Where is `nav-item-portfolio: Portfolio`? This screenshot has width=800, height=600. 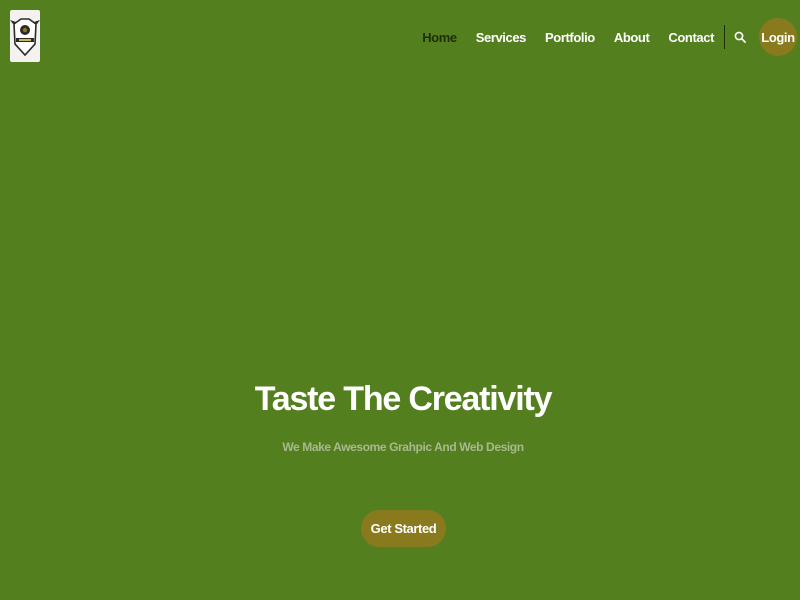 nav-item-portfolio: Portfolio is located at coordinates (570, 37).